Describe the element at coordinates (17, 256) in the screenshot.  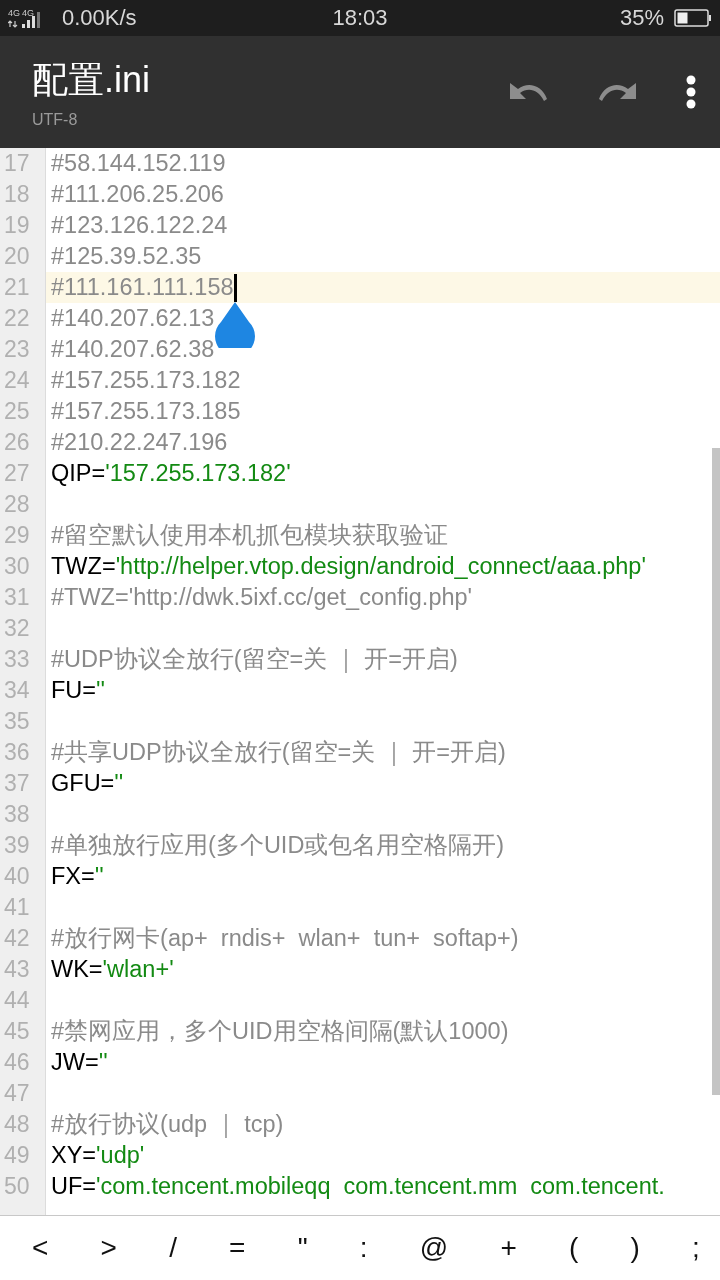
I see `line-number: 20` at that location.